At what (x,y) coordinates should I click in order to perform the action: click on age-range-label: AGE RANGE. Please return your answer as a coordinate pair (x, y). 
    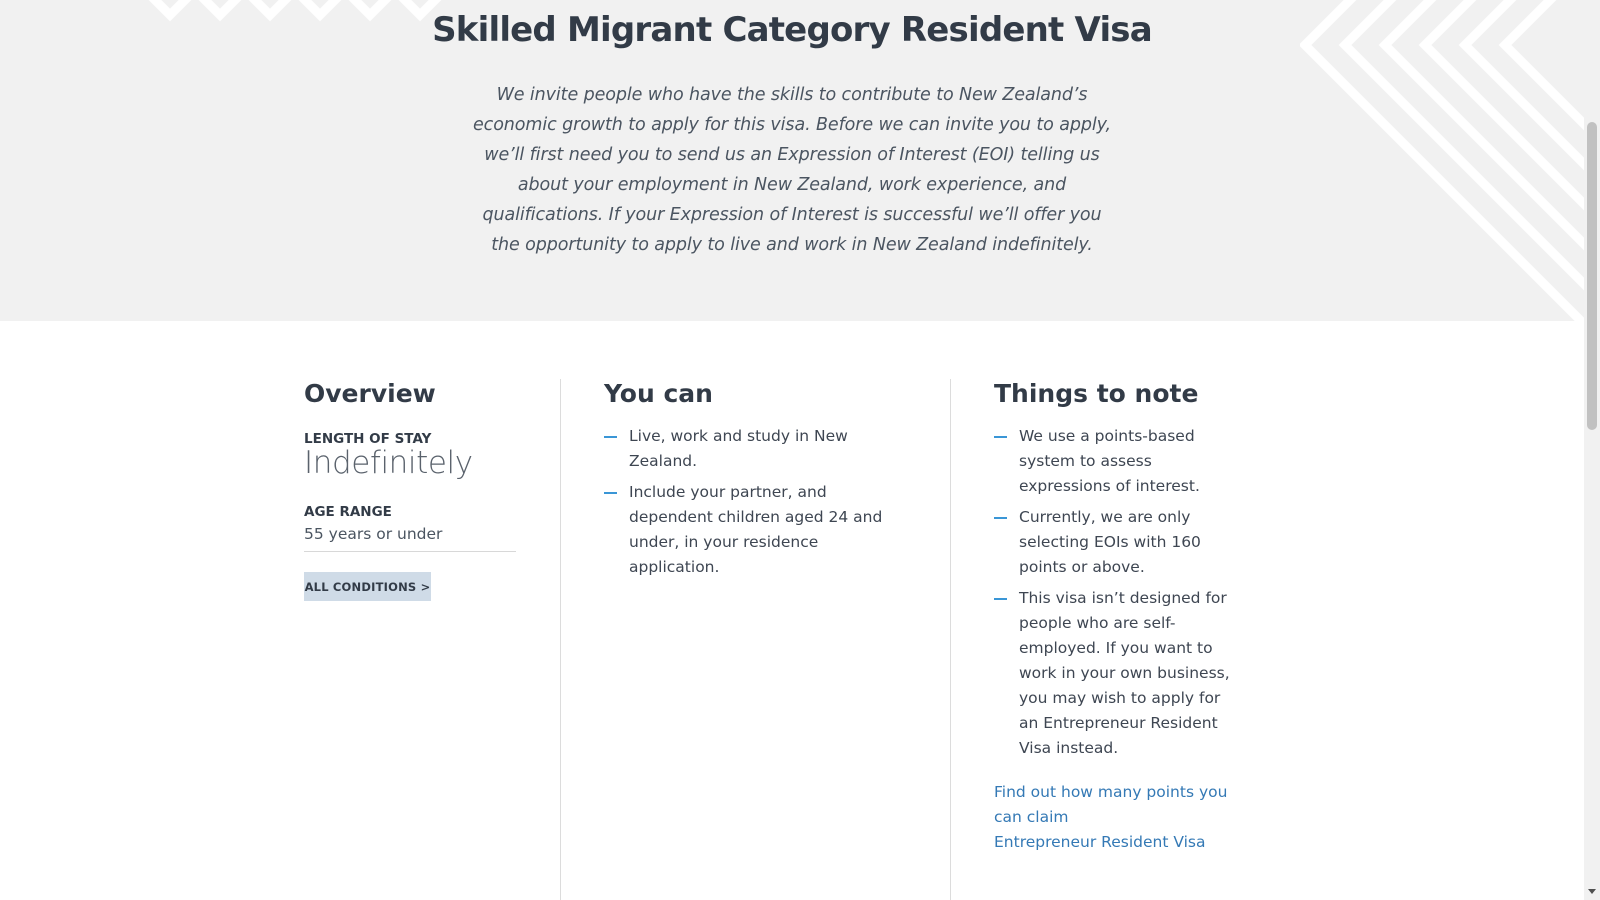
    Looking at the image, I should click on (348, 512).